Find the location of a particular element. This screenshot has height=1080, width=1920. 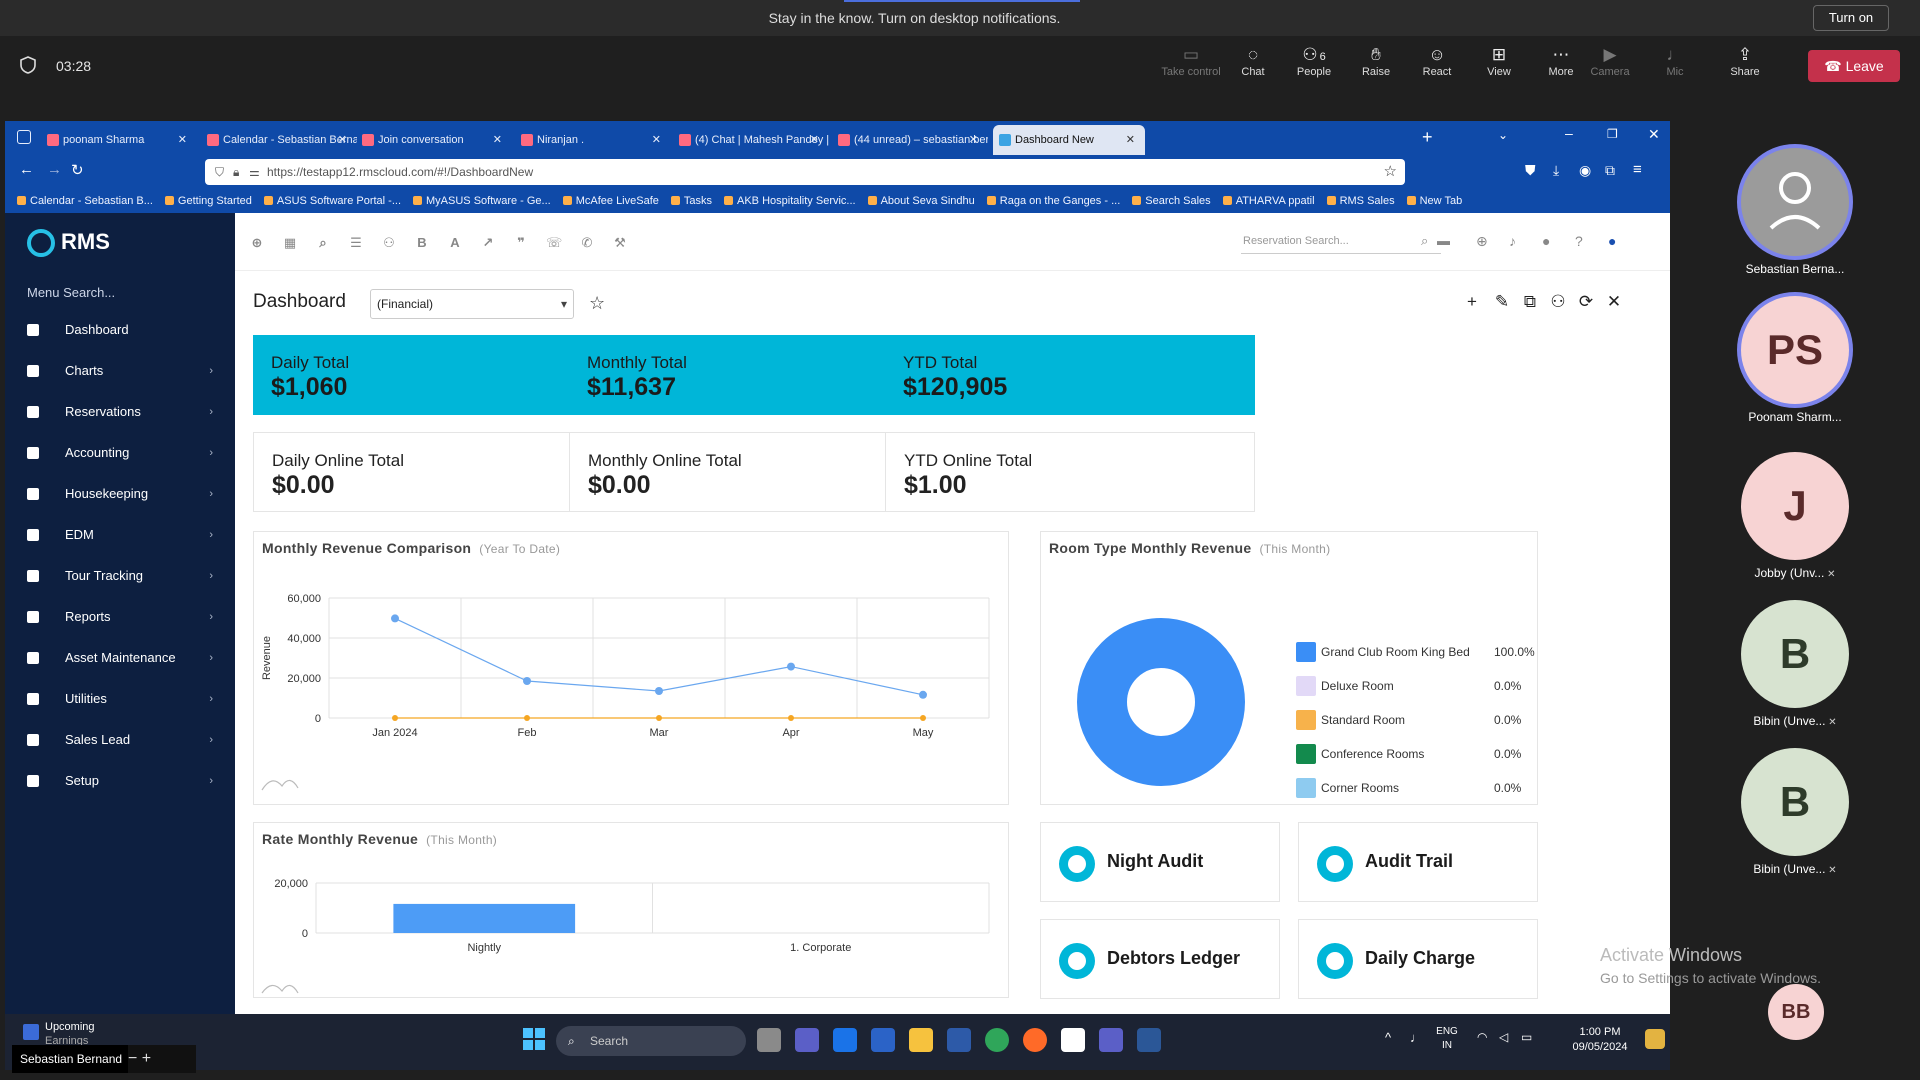

sidebar-item-reports: Reports › is located at coordinates (120, 617).